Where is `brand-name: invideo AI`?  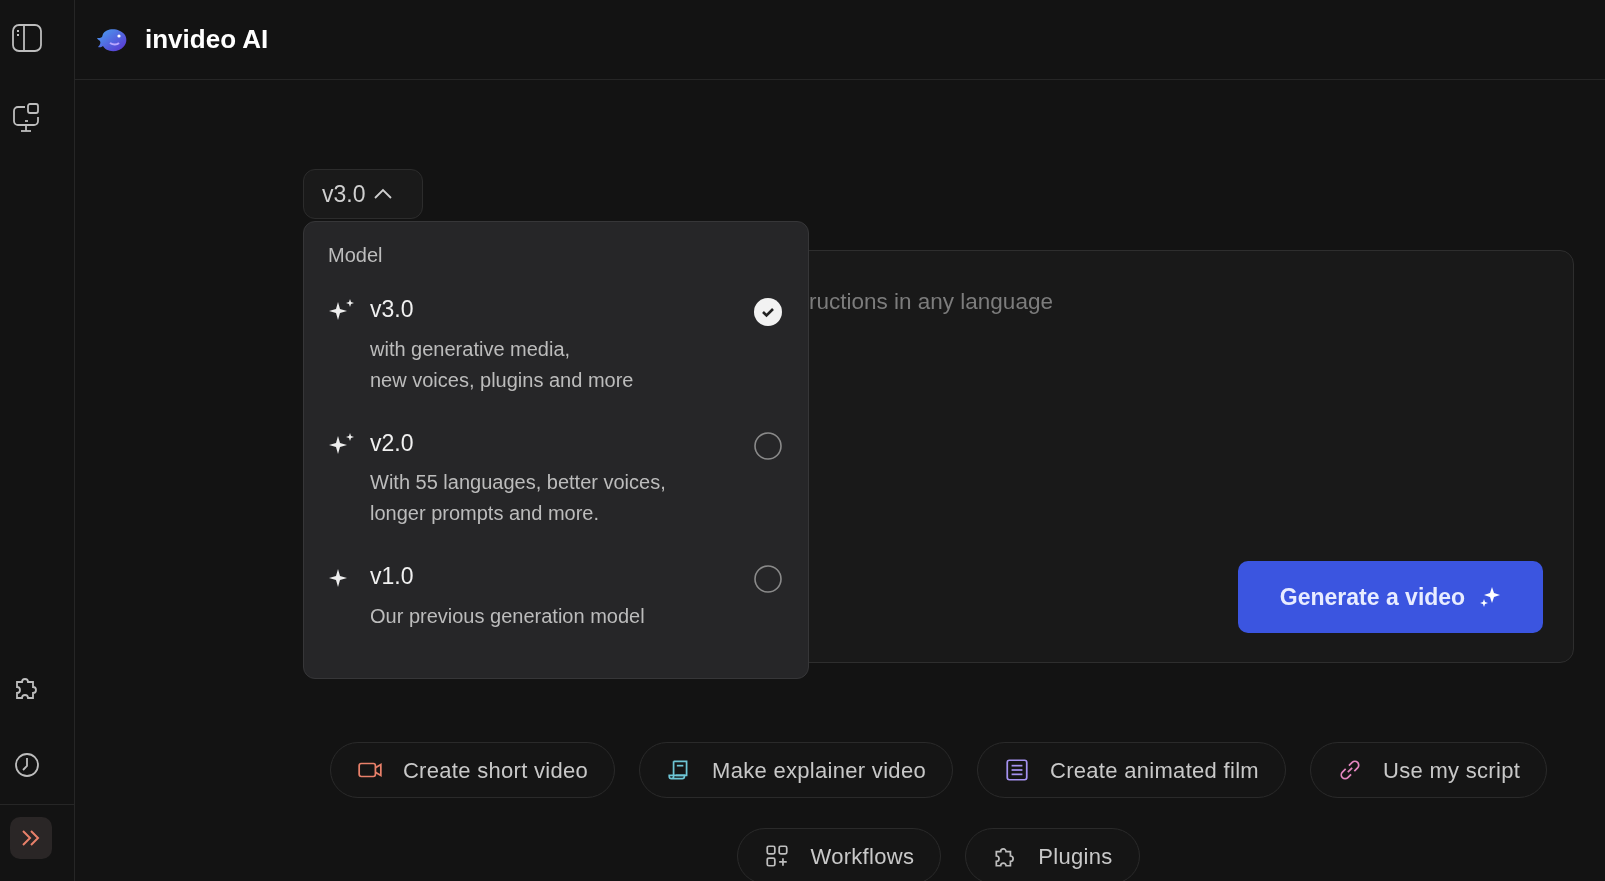 brand-name: invideo AI is located at coordinates (207, 39).